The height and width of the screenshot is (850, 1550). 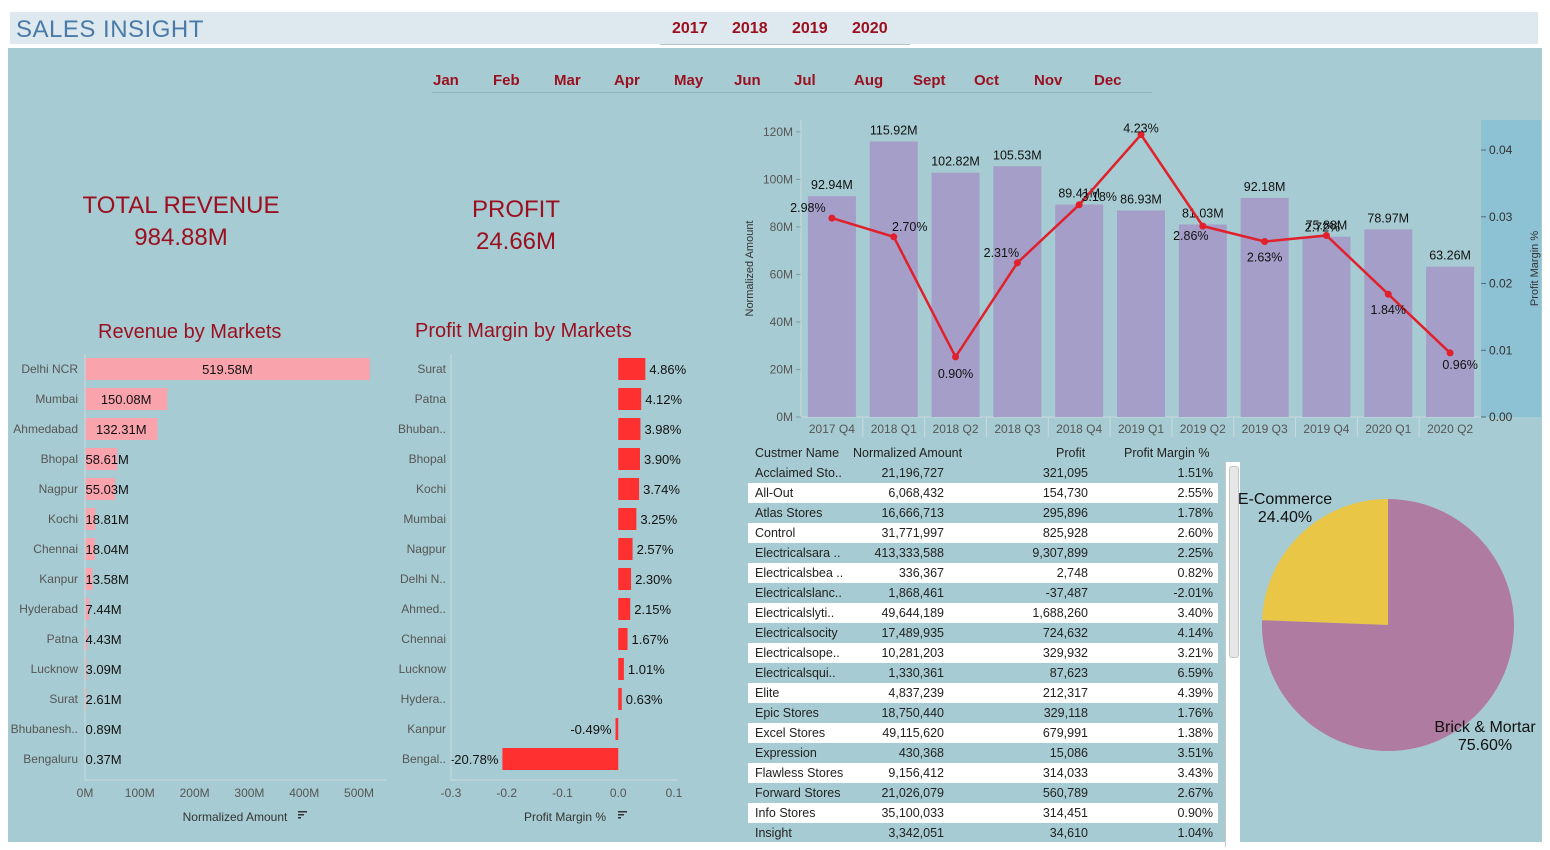 I want to click on year-2018: 2018, so click(x=750, y=29).